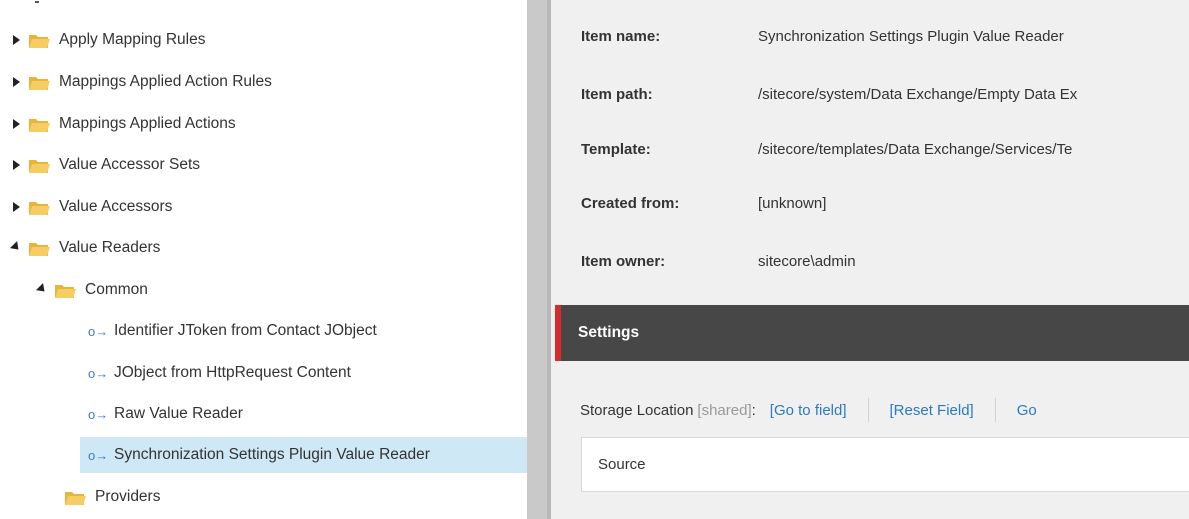 This screenshot has height=519, width=1189. Describe the element at coordinates (110, 247) in the screenshot. I see `tree-item-label: Value Readers` at that location.